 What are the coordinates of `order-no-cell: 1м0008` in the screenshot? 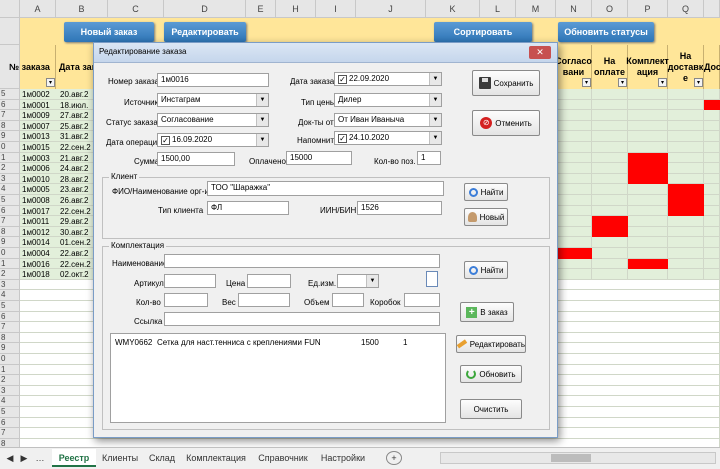 It's located at (38, 200).